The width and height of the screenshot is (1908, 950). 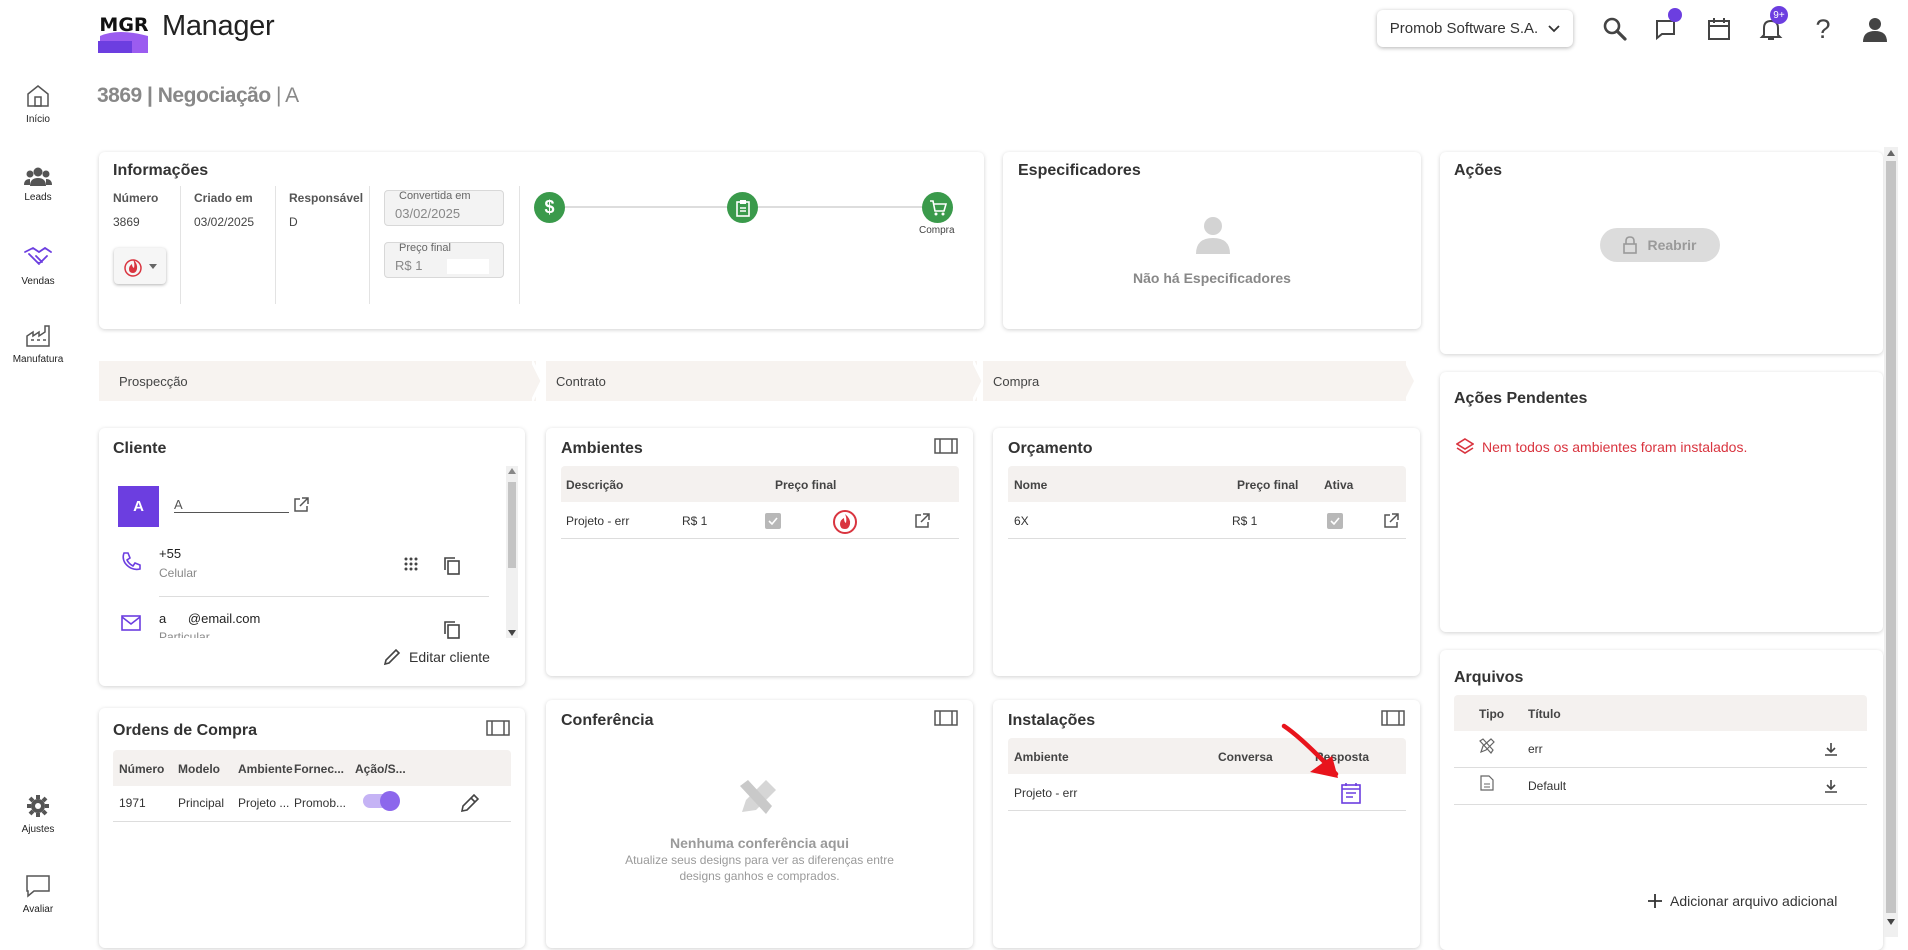 I want to click on users-icon, so click(x=38, y=176).